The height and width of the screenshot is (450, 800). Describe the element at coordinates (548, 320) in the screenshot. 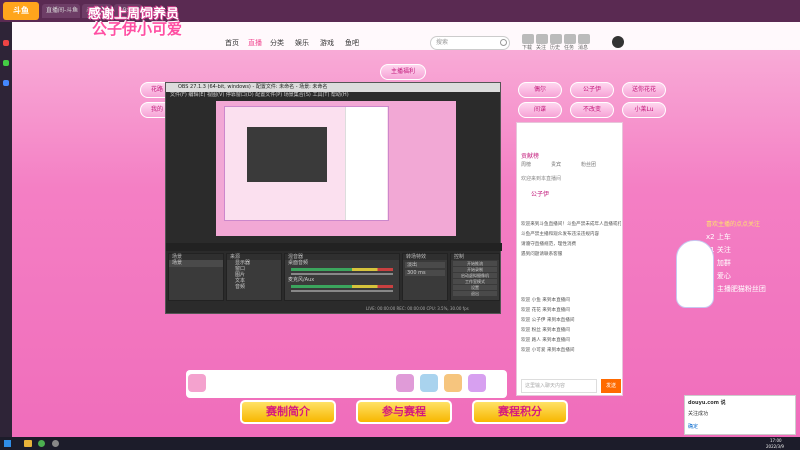

I see `chat-message: 欢迎 公子伊 来到本直播间` at that location.